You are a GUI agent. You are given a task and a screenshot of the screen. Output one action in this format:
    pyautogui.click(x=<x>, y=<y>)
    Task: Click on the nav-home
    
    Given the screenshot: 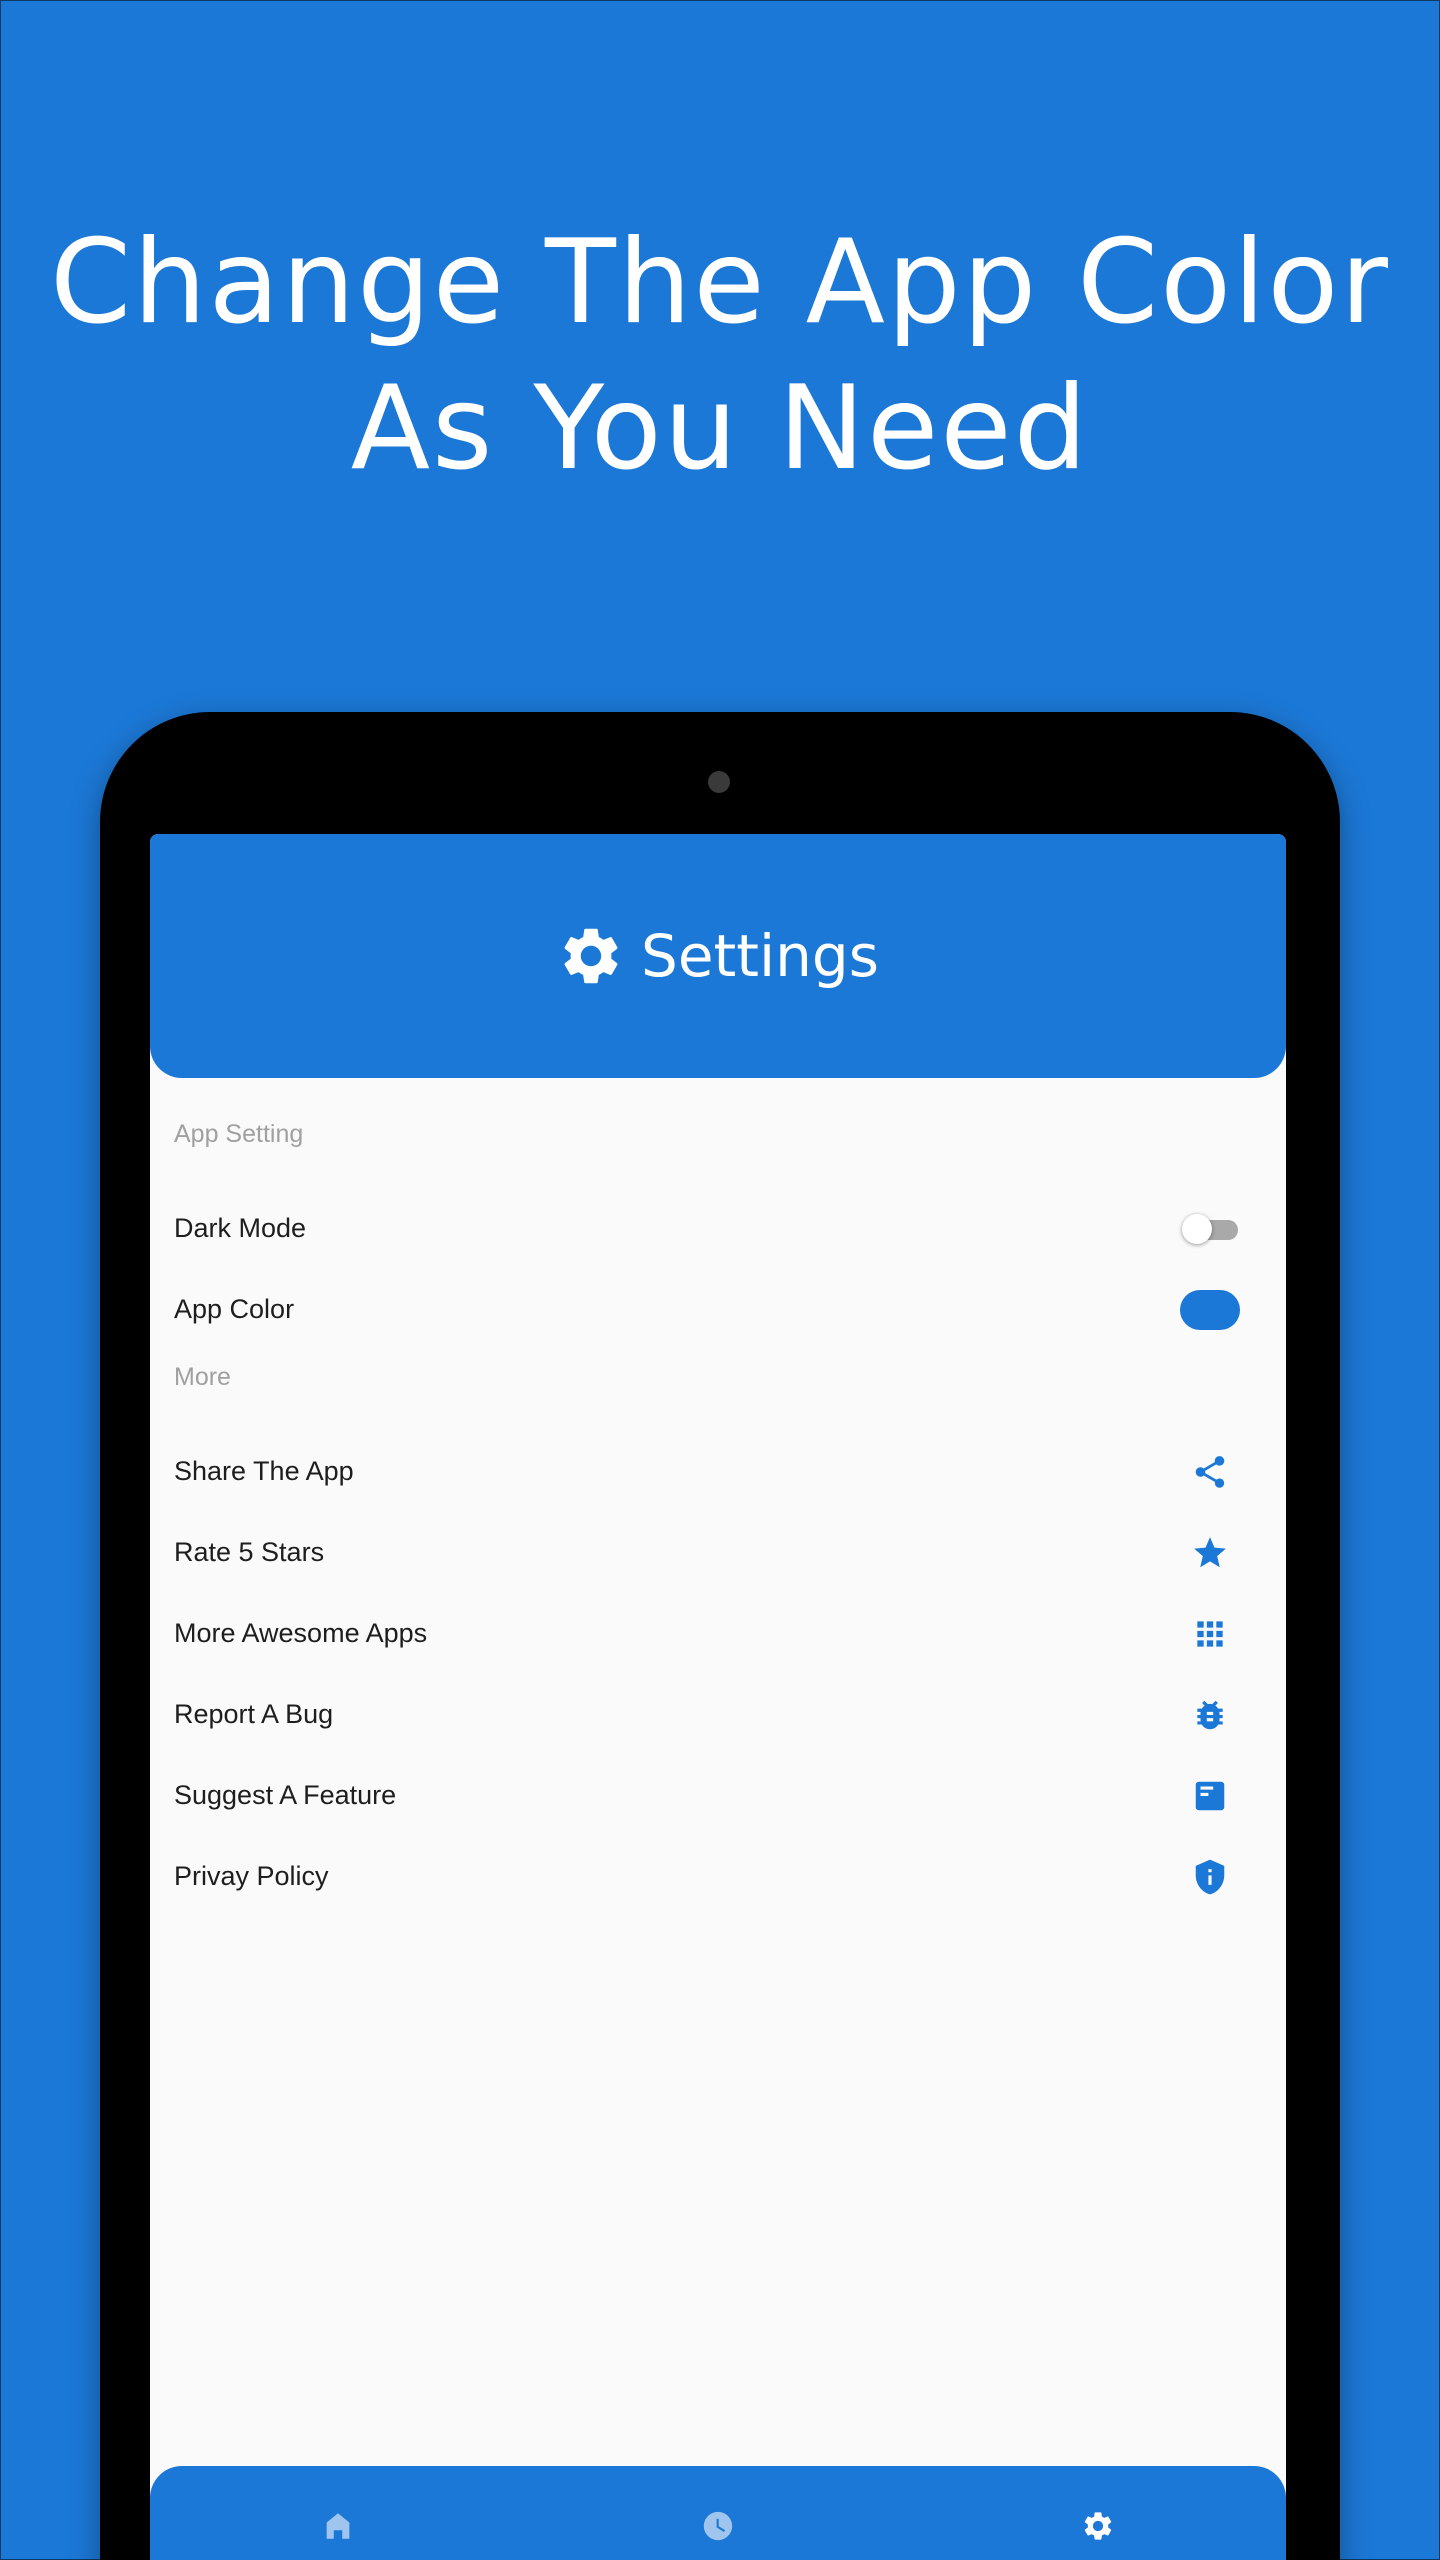 What is the action you would take?
    pyautogui.click(x=338, y=2526)
    